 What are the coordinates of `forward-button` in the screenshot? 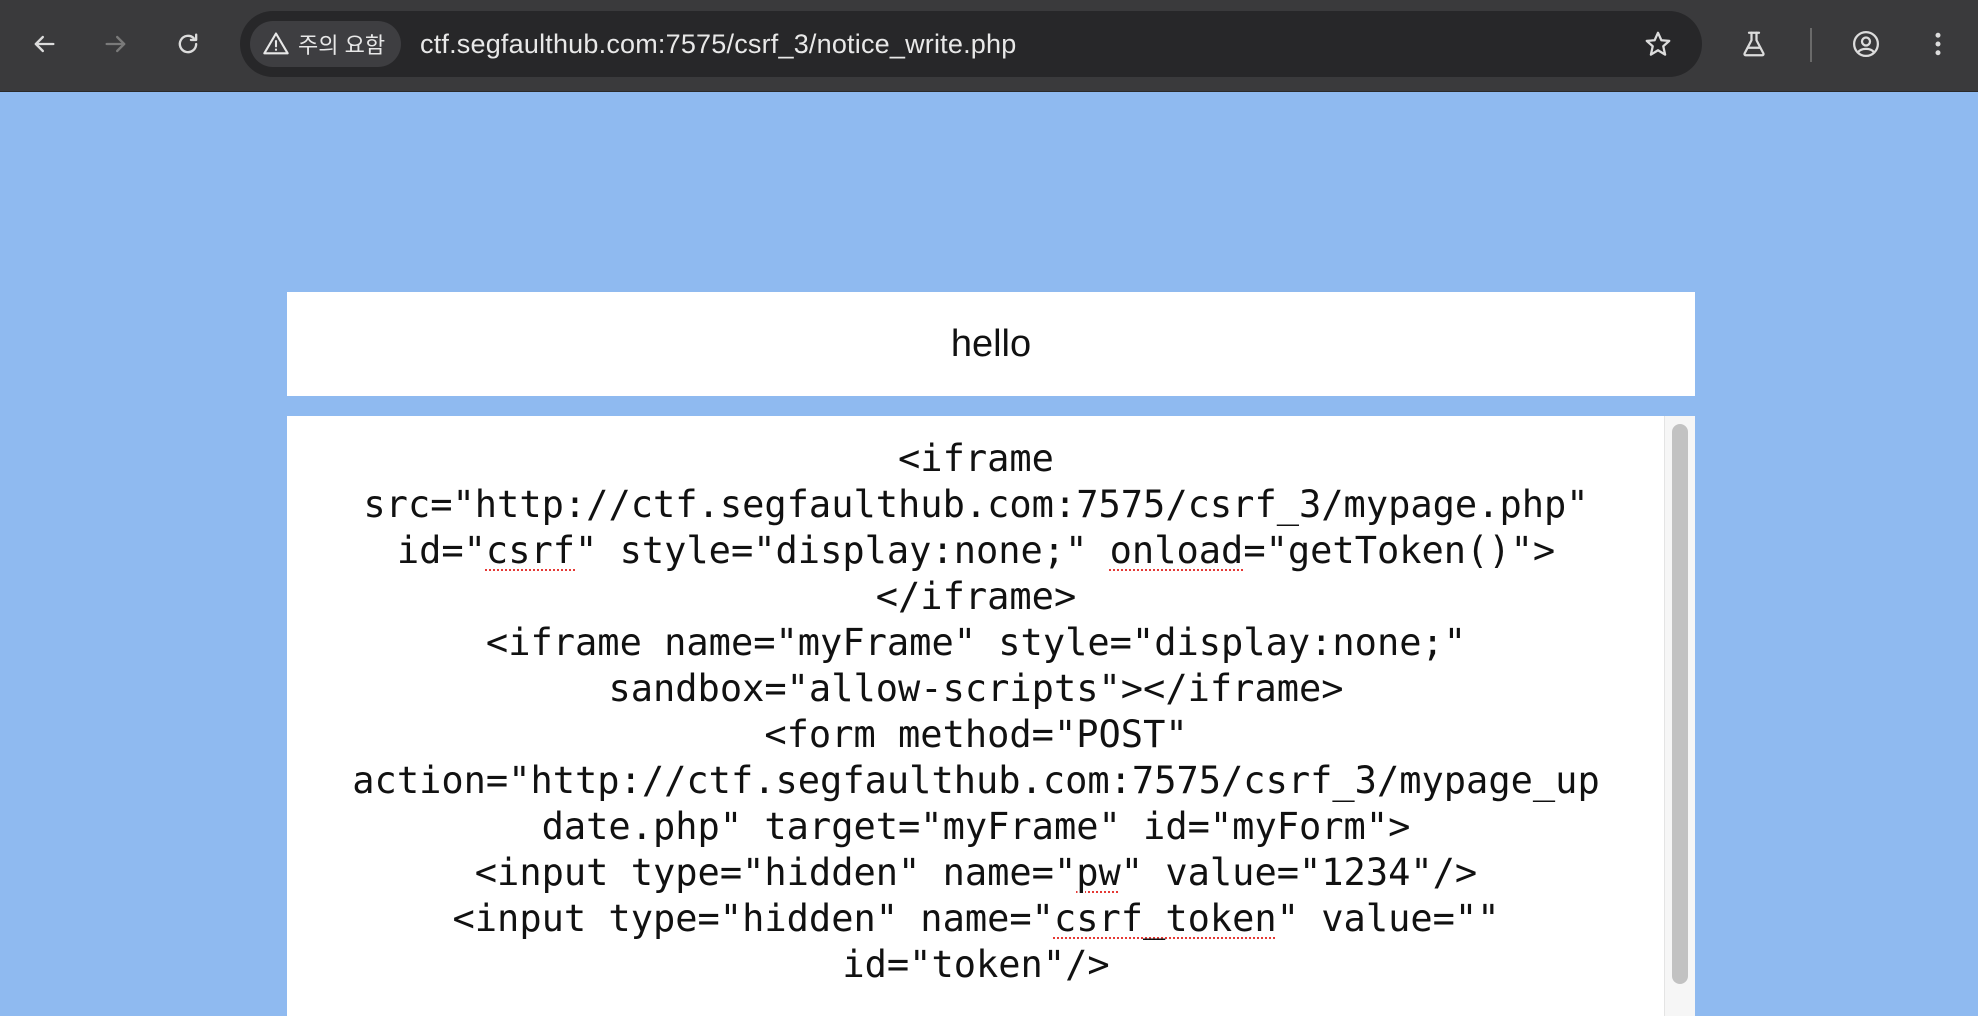 It's located at (116, 44).